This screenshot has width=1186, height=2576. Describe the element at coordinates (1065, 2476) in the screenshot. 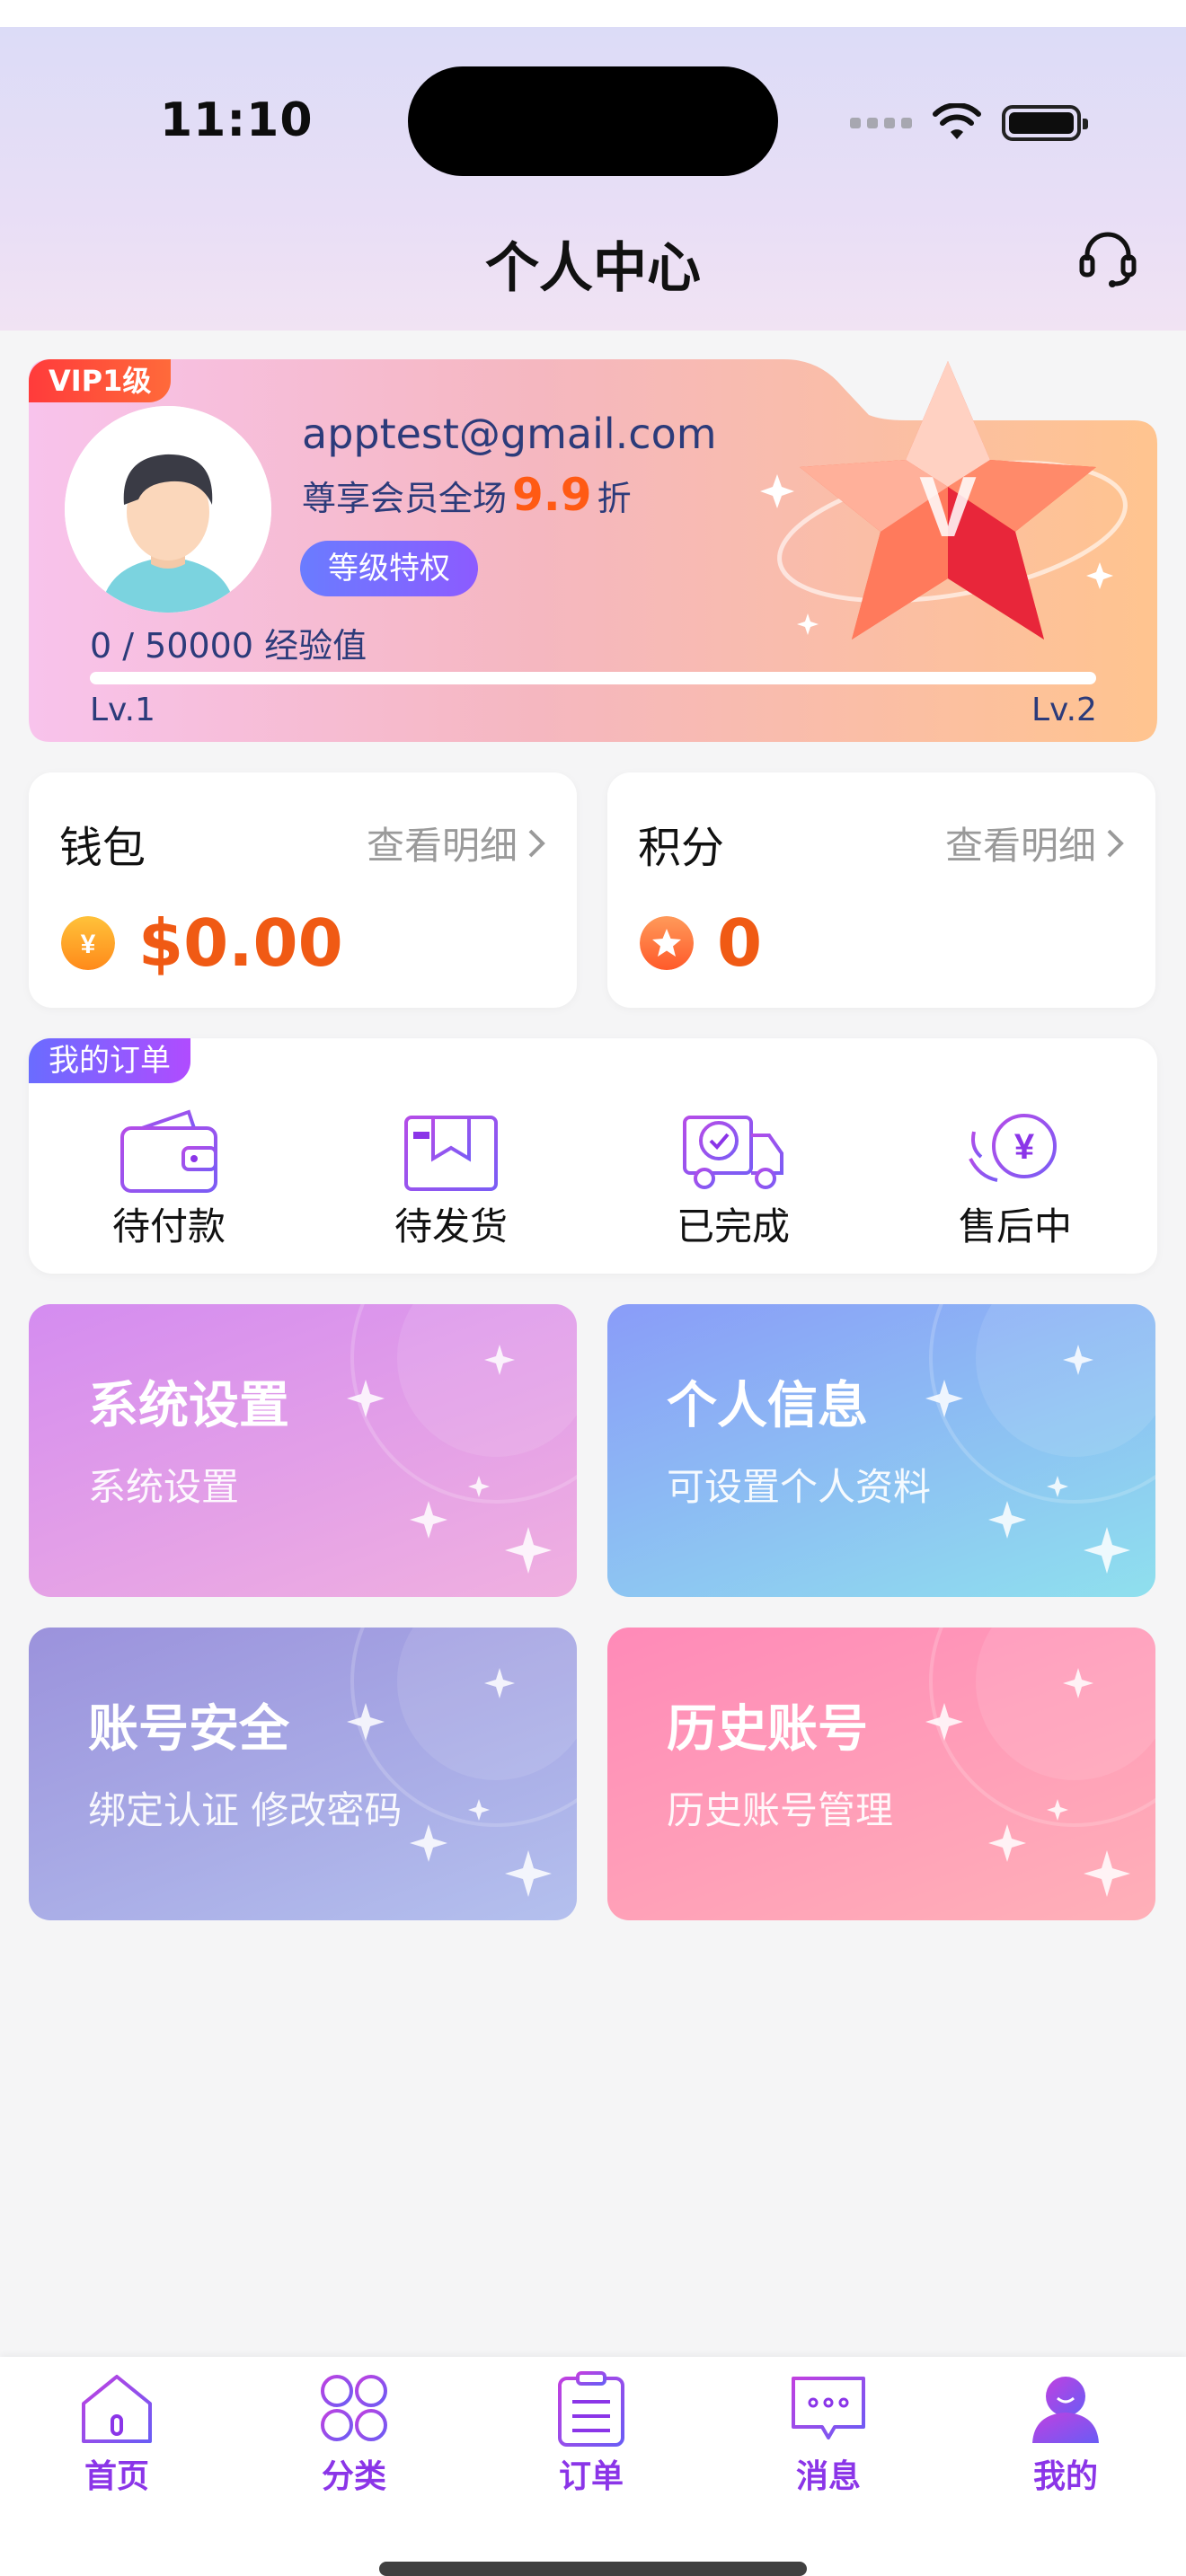

I see `tab-label: 我的` at that location.